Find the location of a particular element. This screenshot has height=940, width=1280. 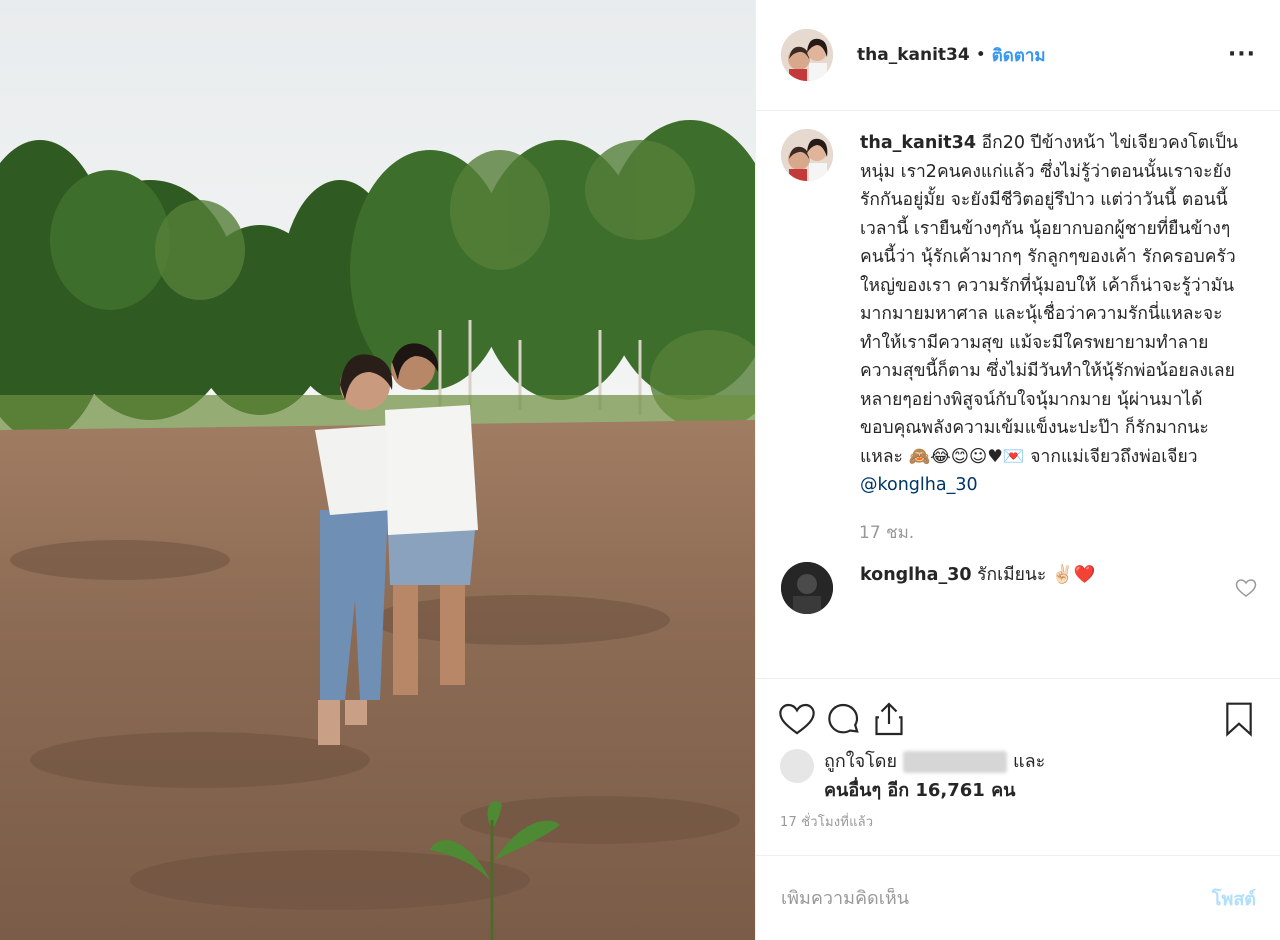

heart-icon is located at coordinates (797, 719).